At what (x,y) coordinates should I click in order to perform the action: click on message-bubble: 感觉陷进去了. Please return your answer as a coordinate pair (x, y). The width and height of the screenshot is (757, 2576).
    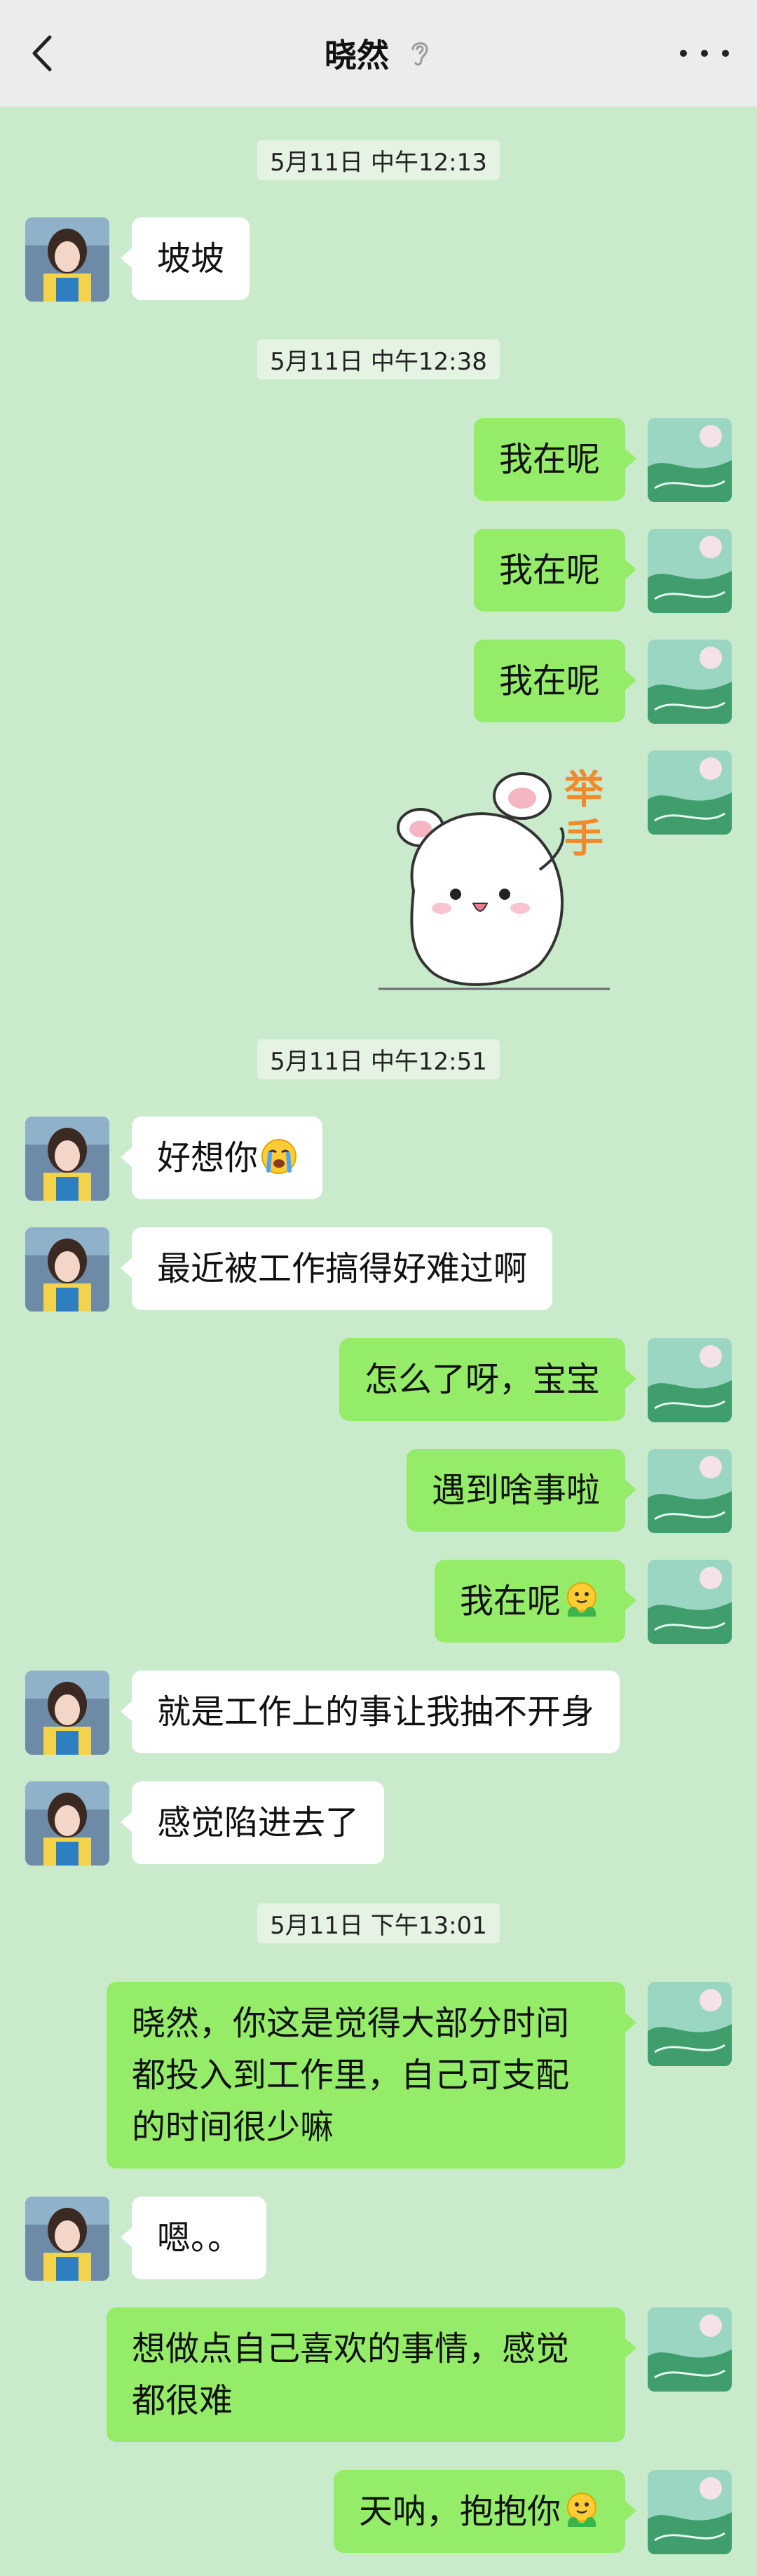
    Looking at the image, I should click on (253, 1822).